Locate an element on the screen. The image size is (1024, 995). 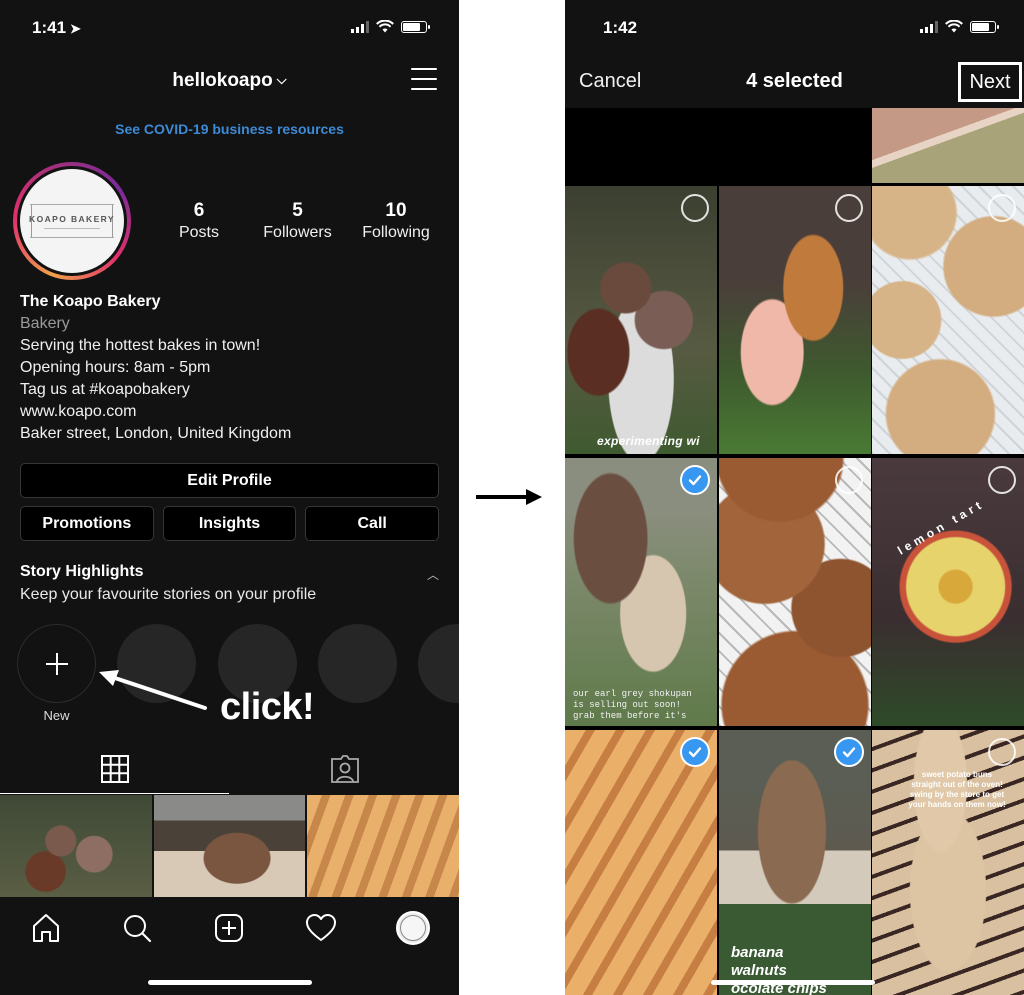
bio-line: Opening hours: 8am - 5pm is located at coordinates (115, 367).